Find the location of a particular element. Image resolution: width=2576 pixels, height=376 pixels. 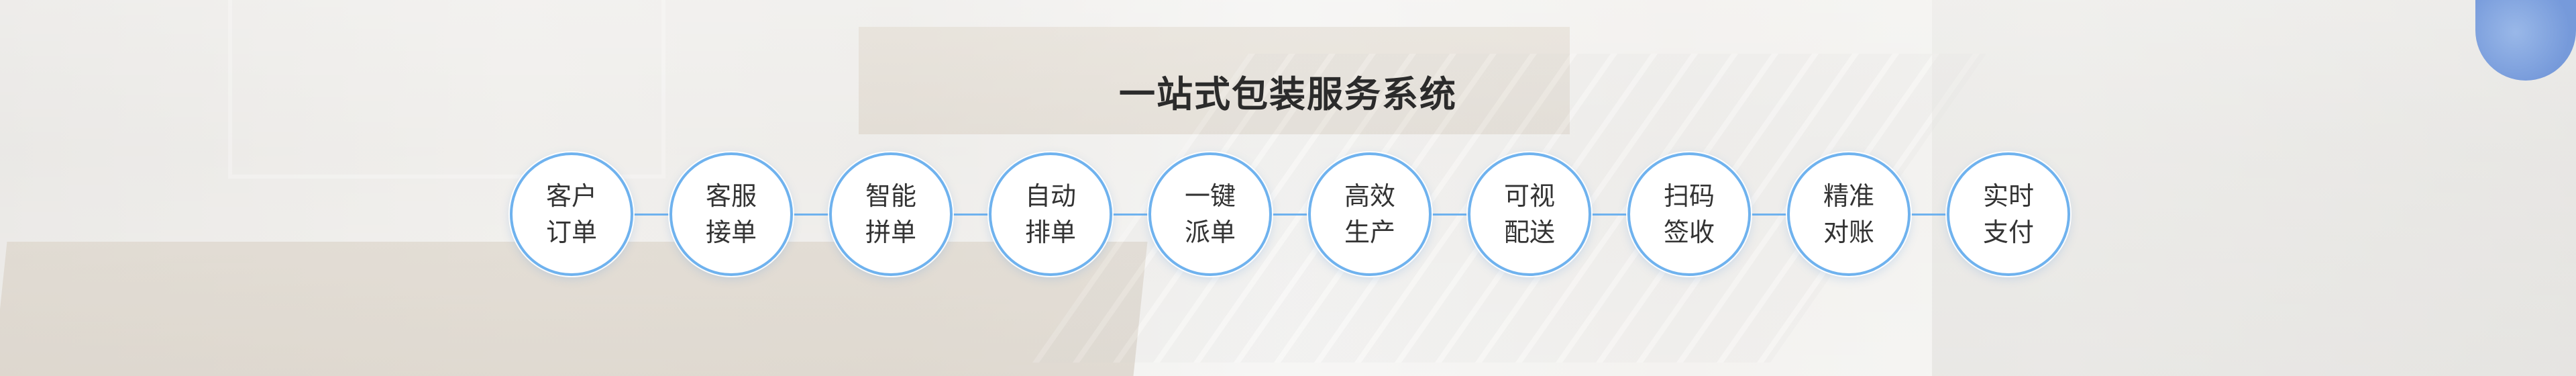

step-circle-accurate-reconcile: 精准 对账 is located at coordinates (1849, 214).